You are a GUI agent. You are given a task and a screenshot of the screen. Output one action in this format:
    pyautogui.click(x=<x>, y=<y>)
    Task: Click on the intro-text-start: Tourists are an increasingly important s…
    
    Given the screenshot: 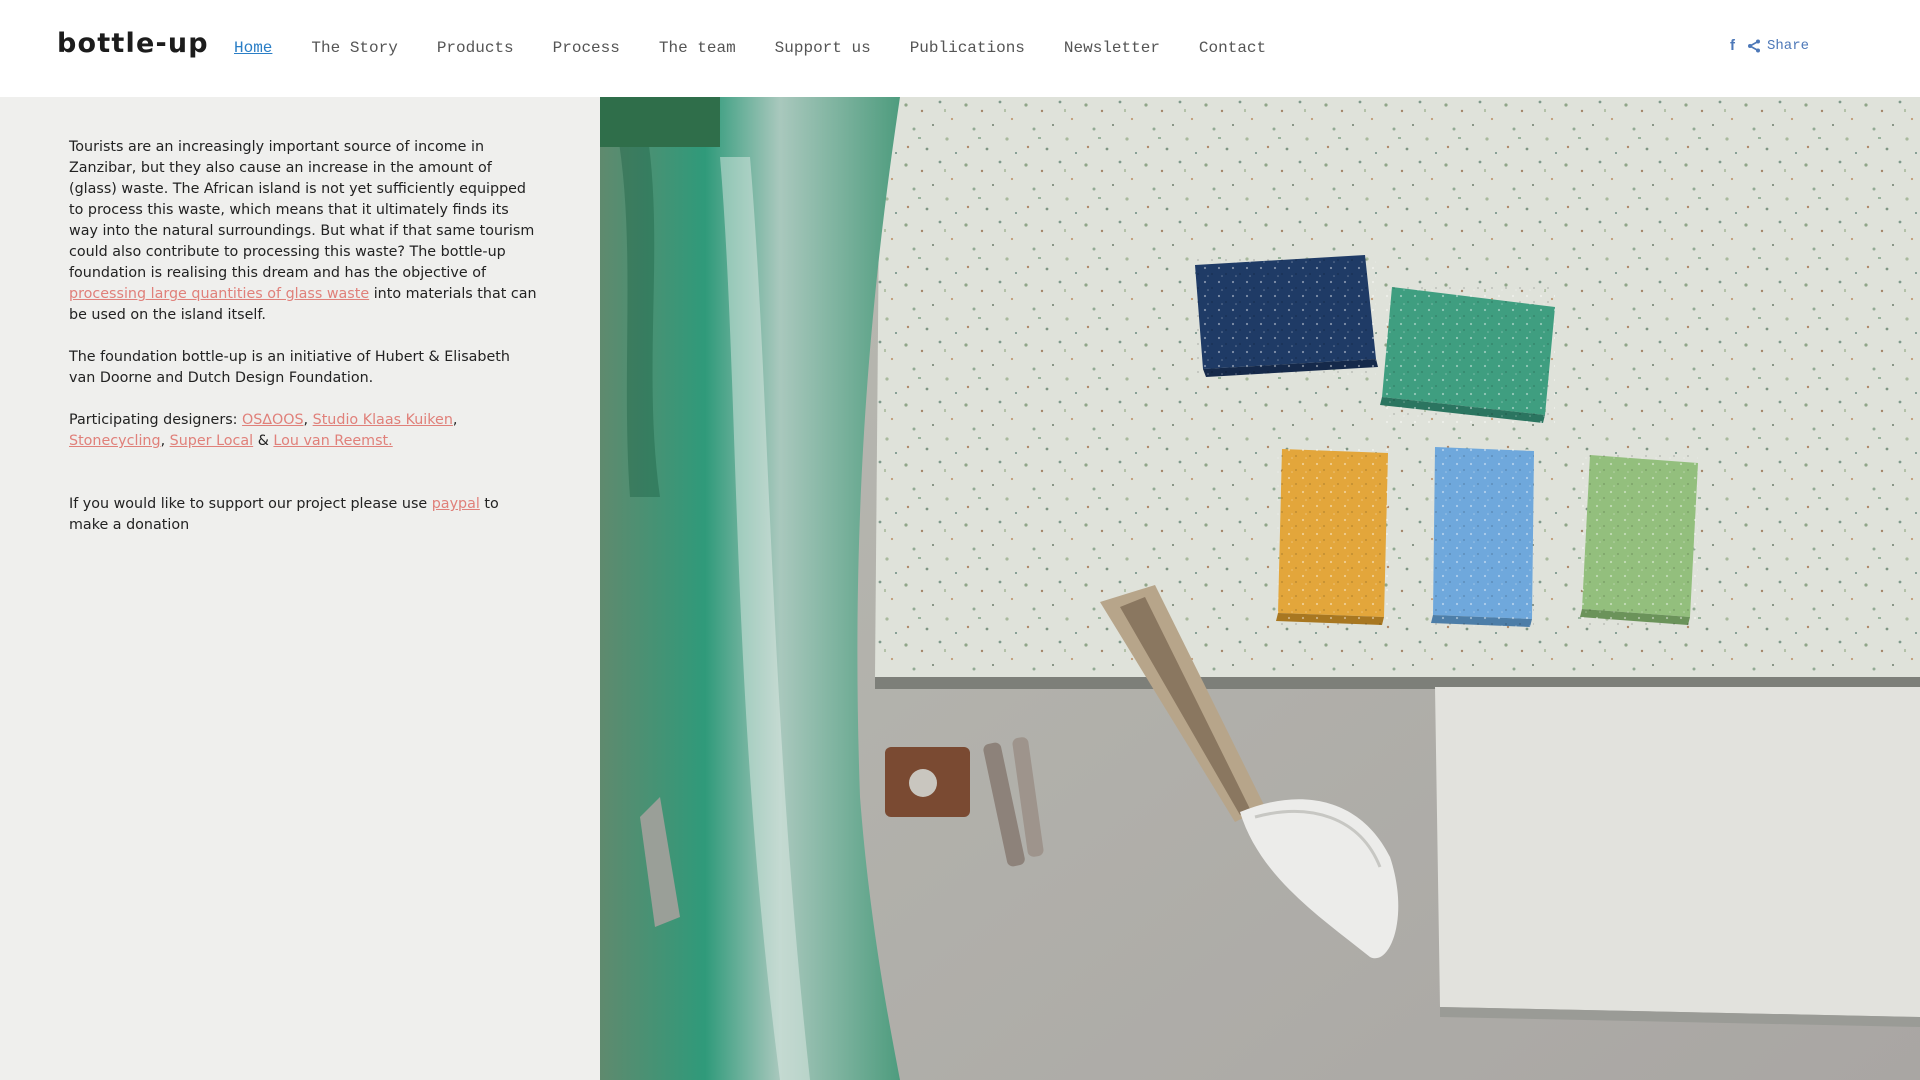 What is the action you would take?
    pyautogui.click(x=302, y=210)
    